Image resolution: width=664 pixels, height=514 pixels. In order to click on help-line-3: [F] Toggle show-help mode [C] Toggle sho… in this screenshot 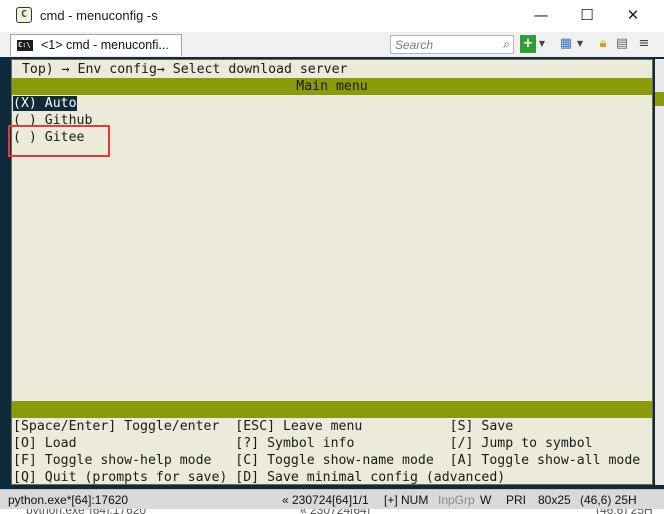, I will do `click(327, 460)`.